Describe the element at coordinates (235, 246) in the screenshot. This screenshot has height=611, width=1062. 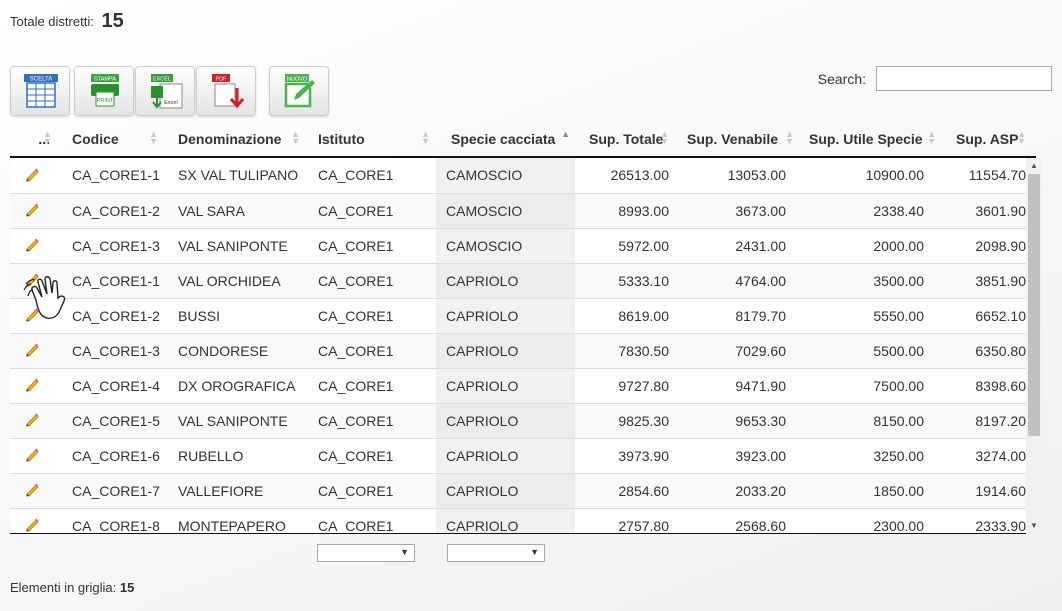
I see `cell-denominazione: VAL SANIPONTE` at that location.